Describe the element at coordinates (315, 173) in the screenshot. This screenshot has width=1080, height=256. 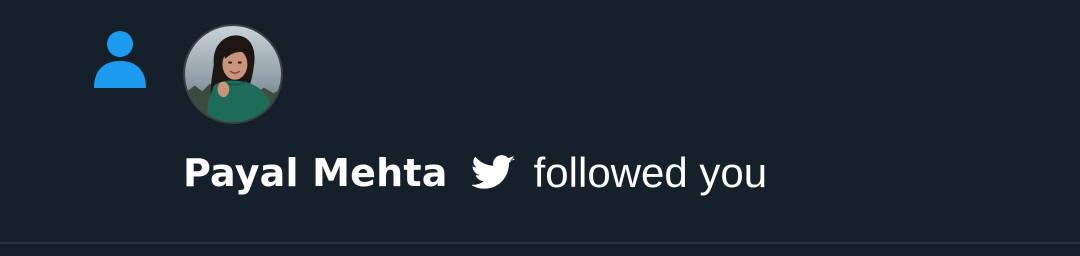
I see `user-name: Payal Mehta` at that location.